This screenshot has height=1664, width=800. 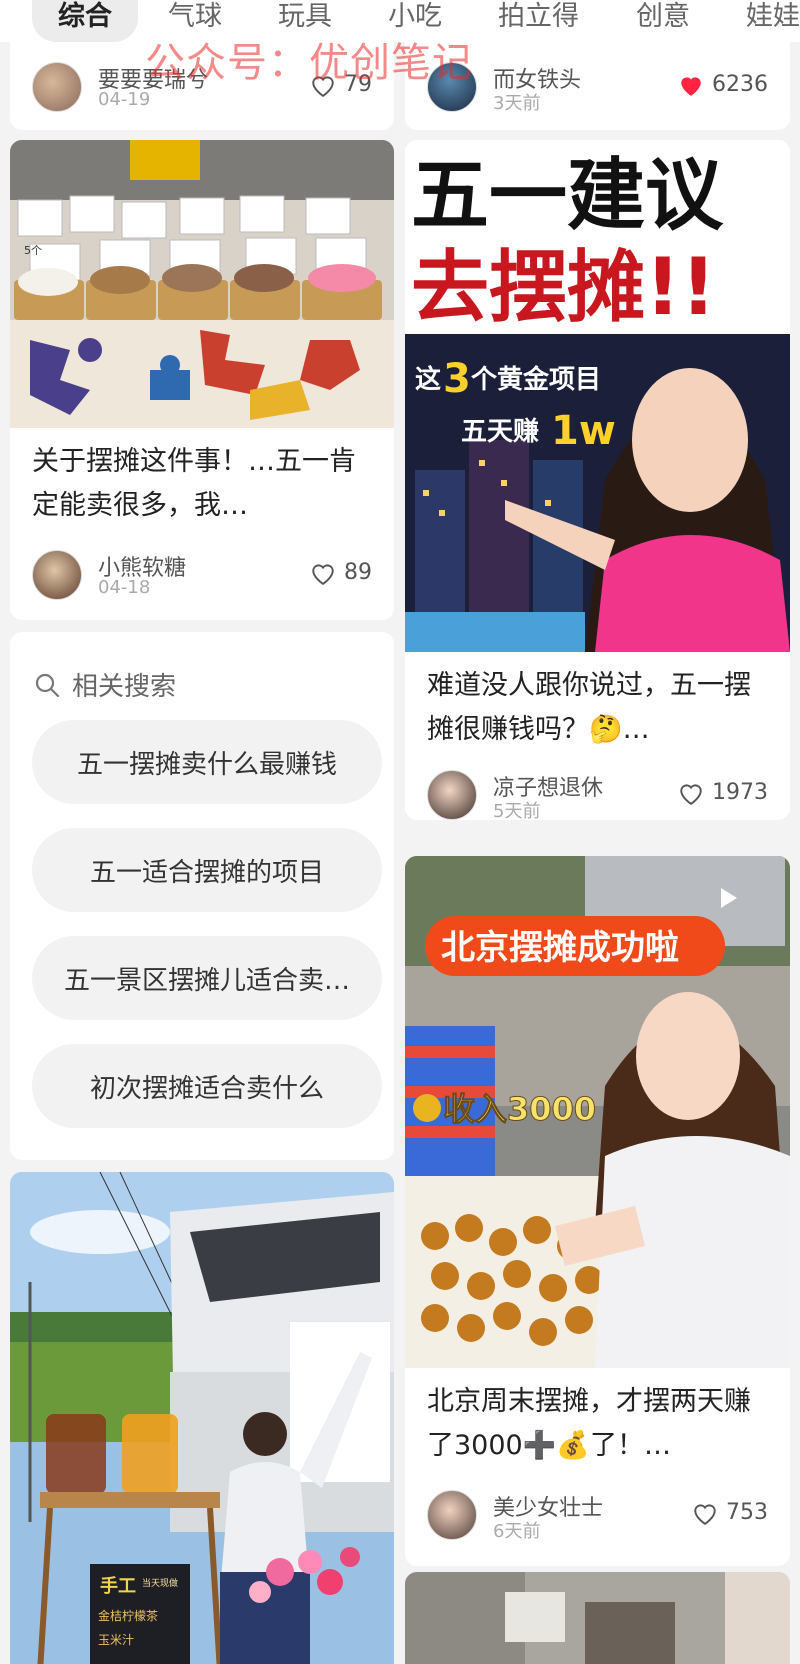 I want to click on tab-creative: 创意, so click(x=663, y=21).